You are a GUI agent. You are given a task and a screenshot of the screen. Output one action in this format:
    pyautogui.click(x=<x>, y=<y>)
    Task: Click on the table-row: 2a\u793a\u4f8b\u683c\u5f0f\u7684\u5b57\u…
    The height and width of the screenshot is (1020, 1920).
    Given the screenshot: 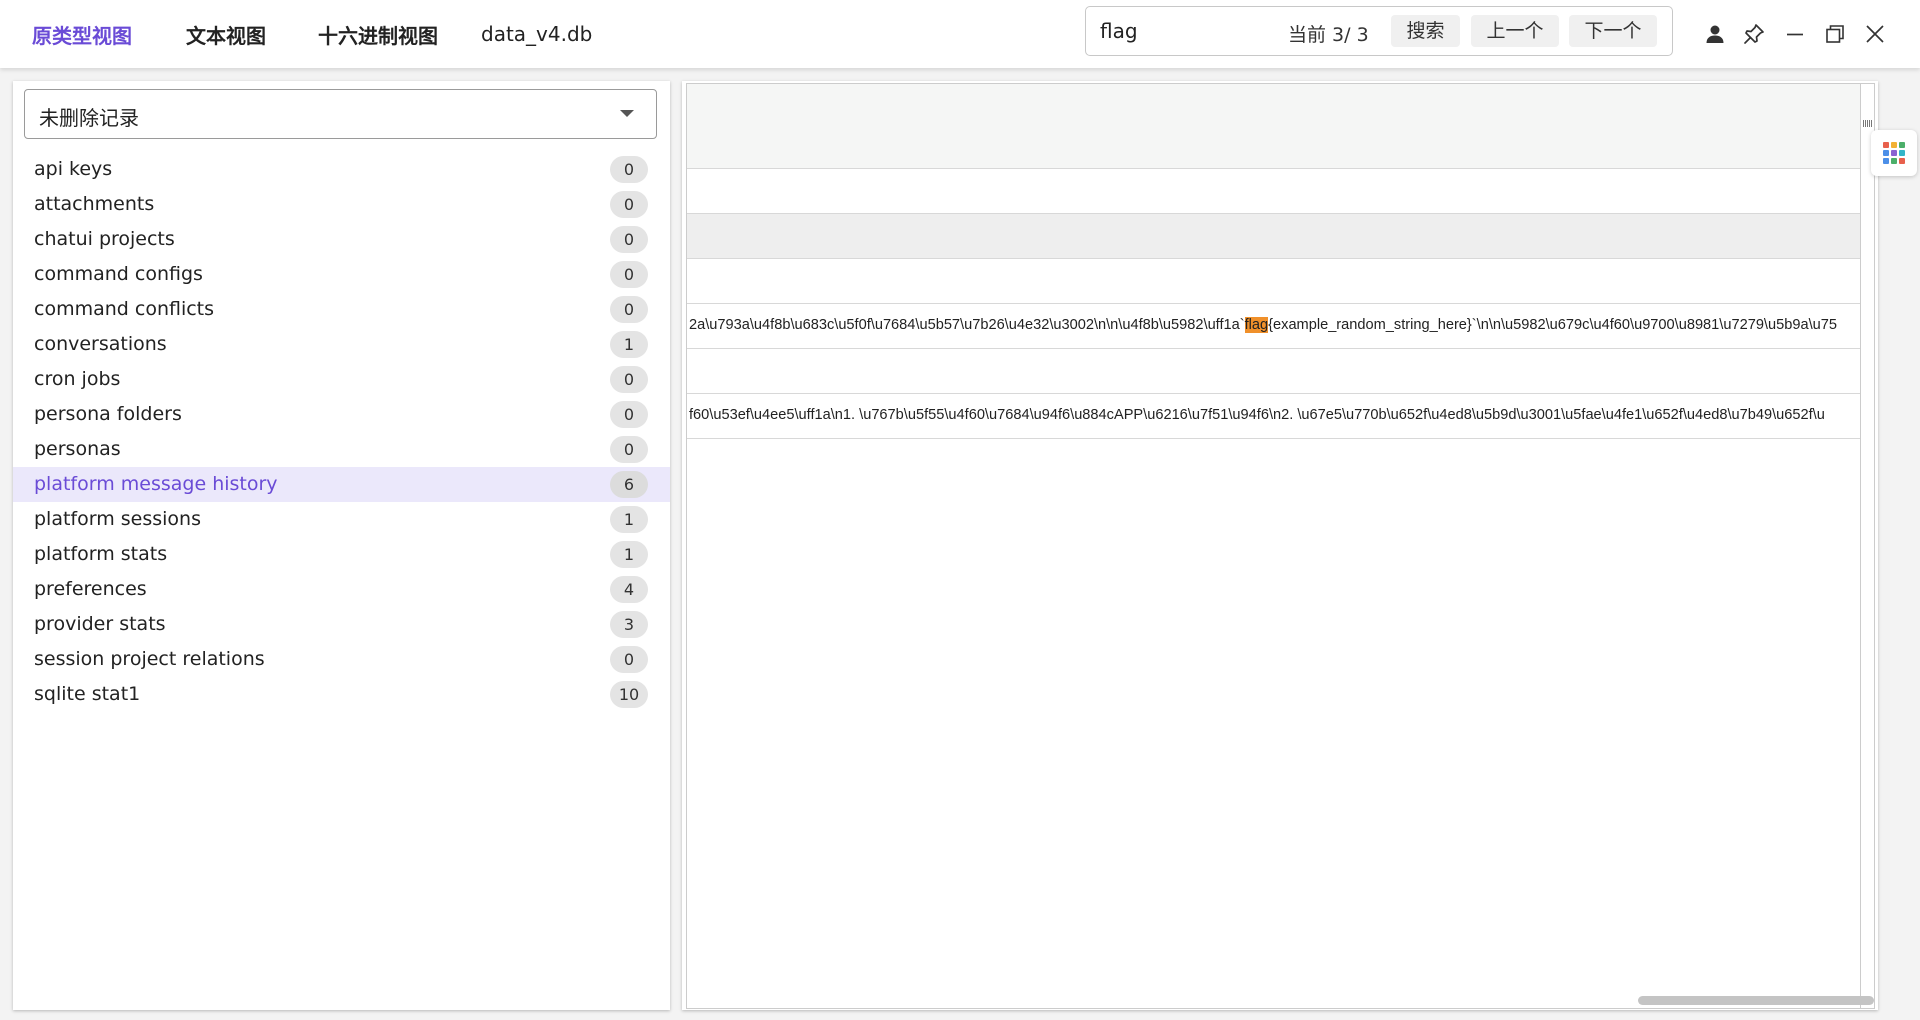 What is the action you would take?
    pyautogui.click(x=1273, y=326)
    